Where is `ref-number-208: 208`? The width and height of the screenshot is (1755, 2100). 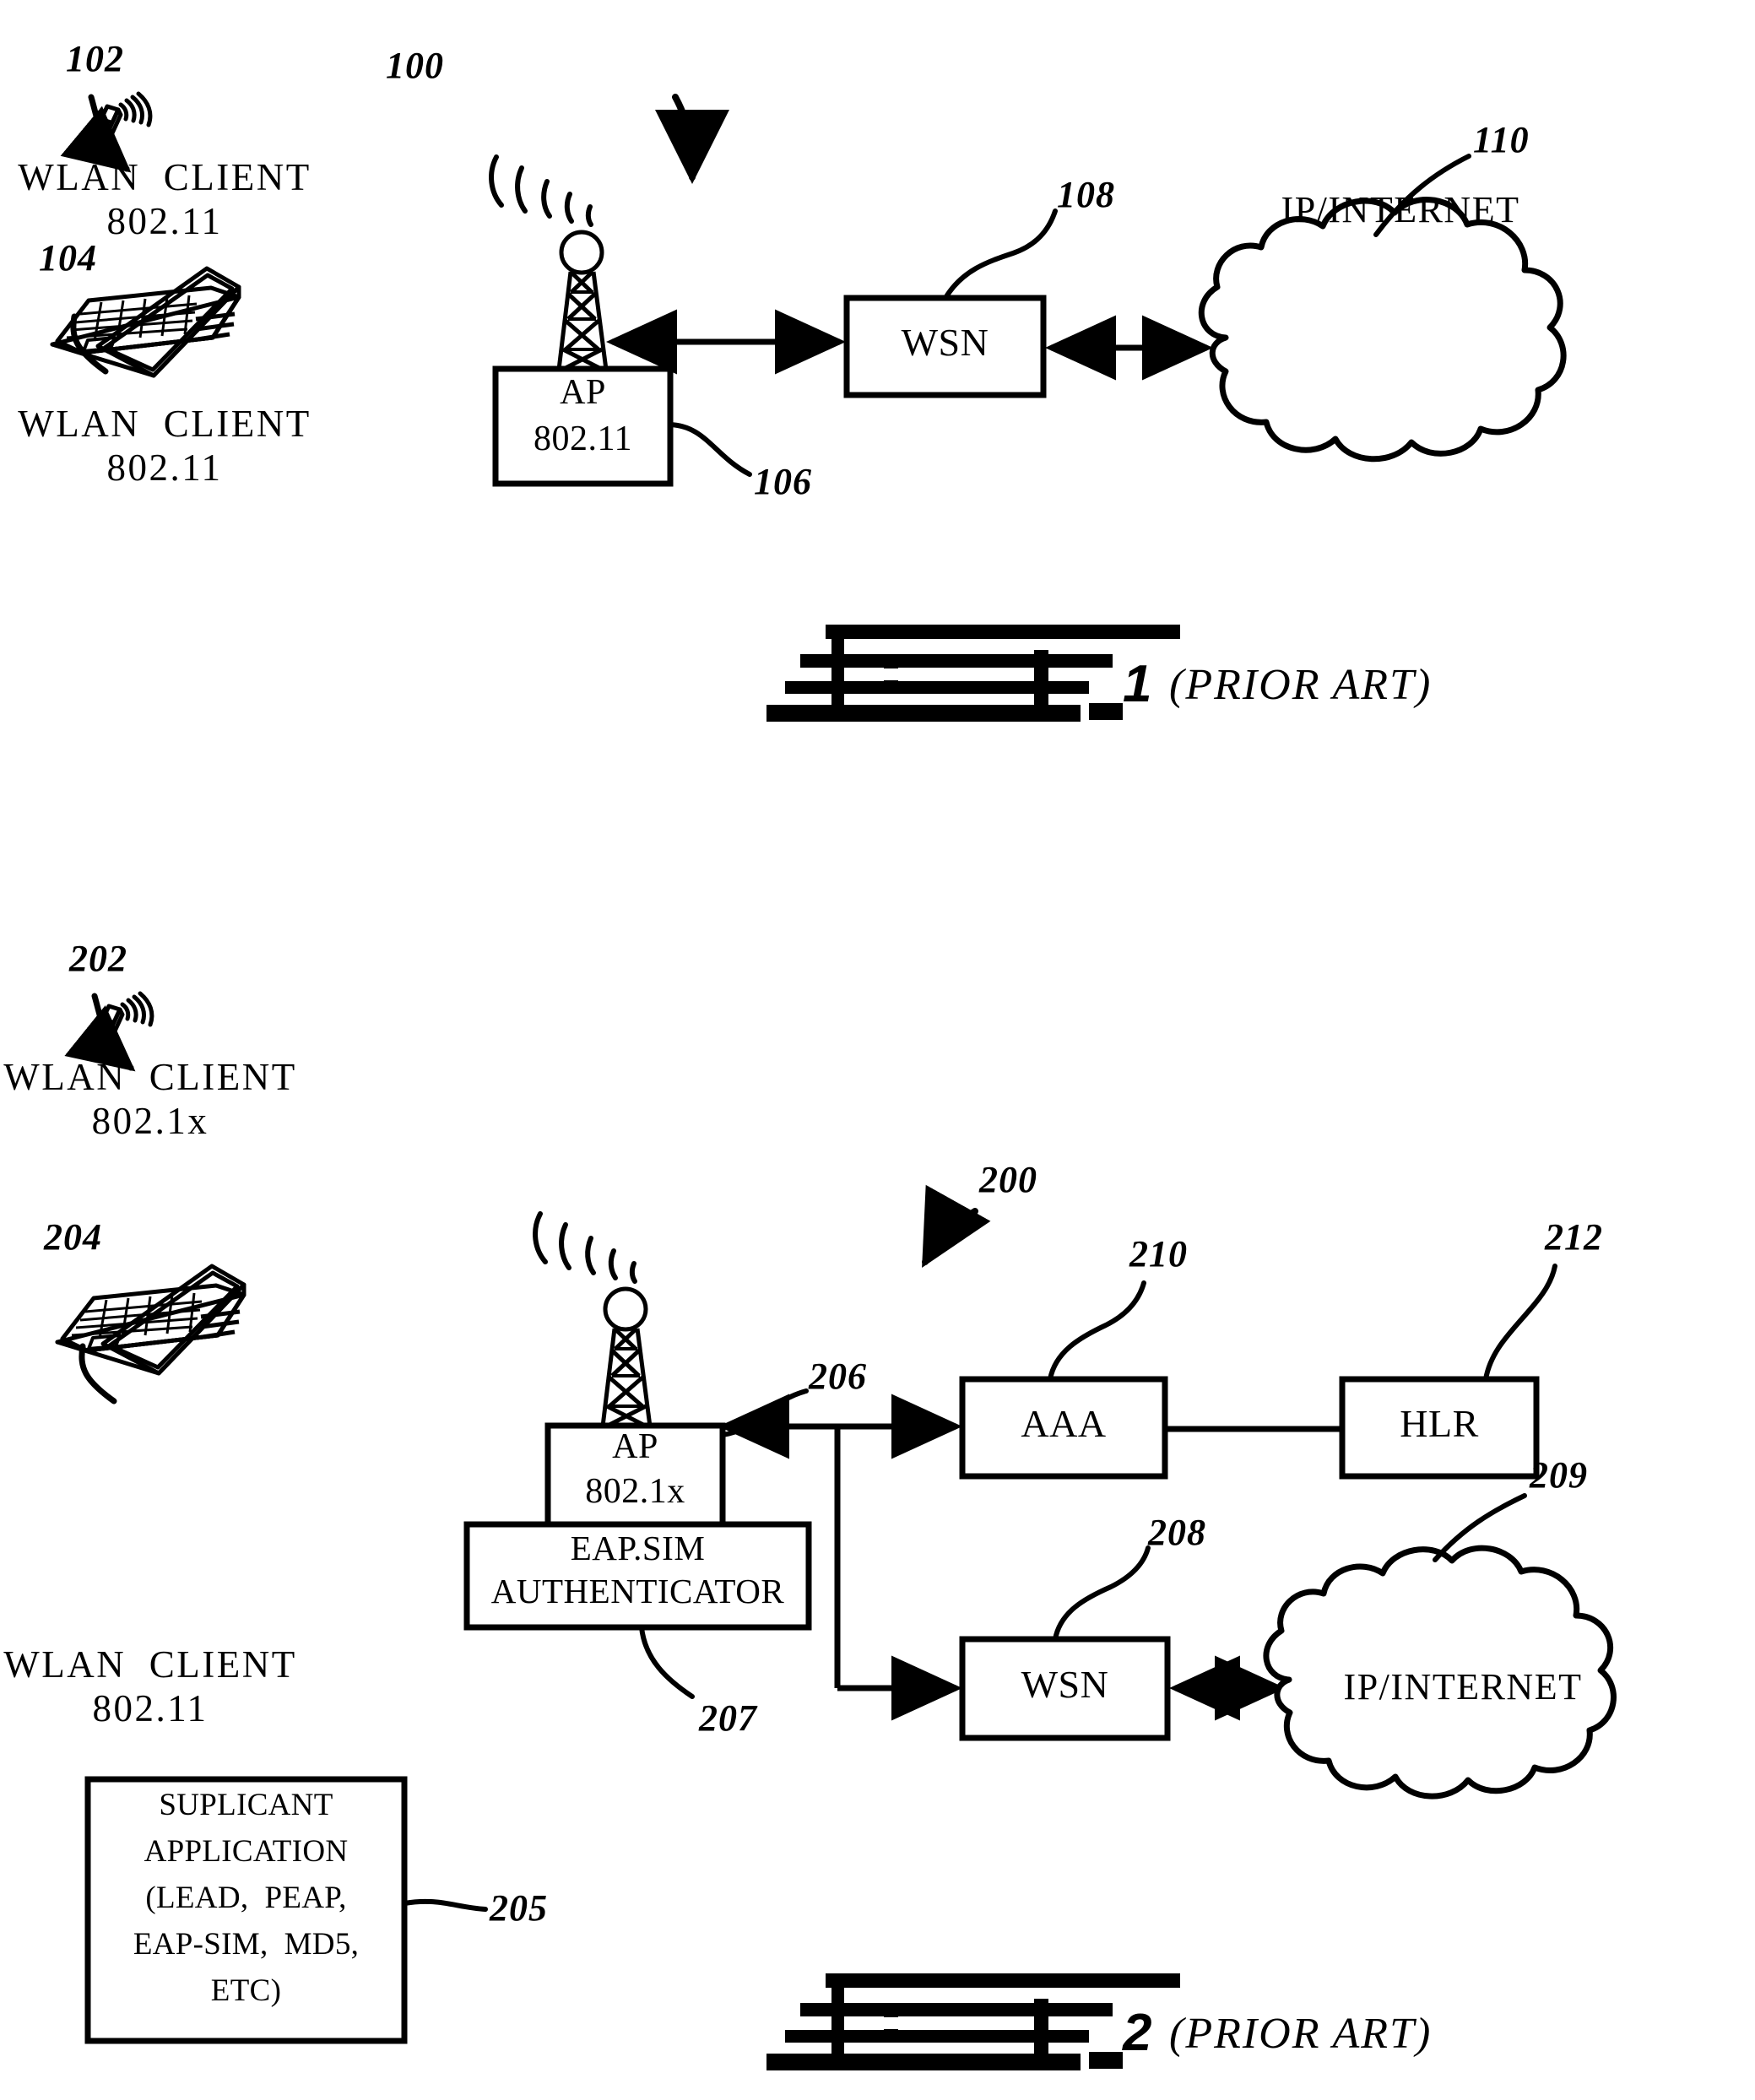
ref-number-208: 208 is located at coordinates (1177, 1532).